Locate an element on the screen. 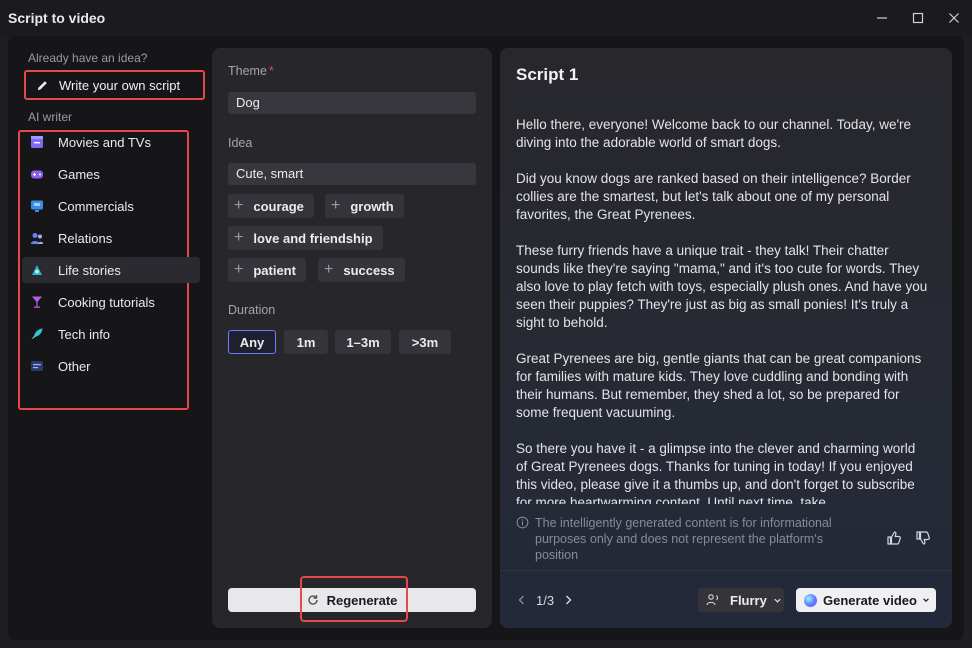 This screenshot has height=648, width=972. generate-video-label: Generate video is located at coordinates (870, 600).